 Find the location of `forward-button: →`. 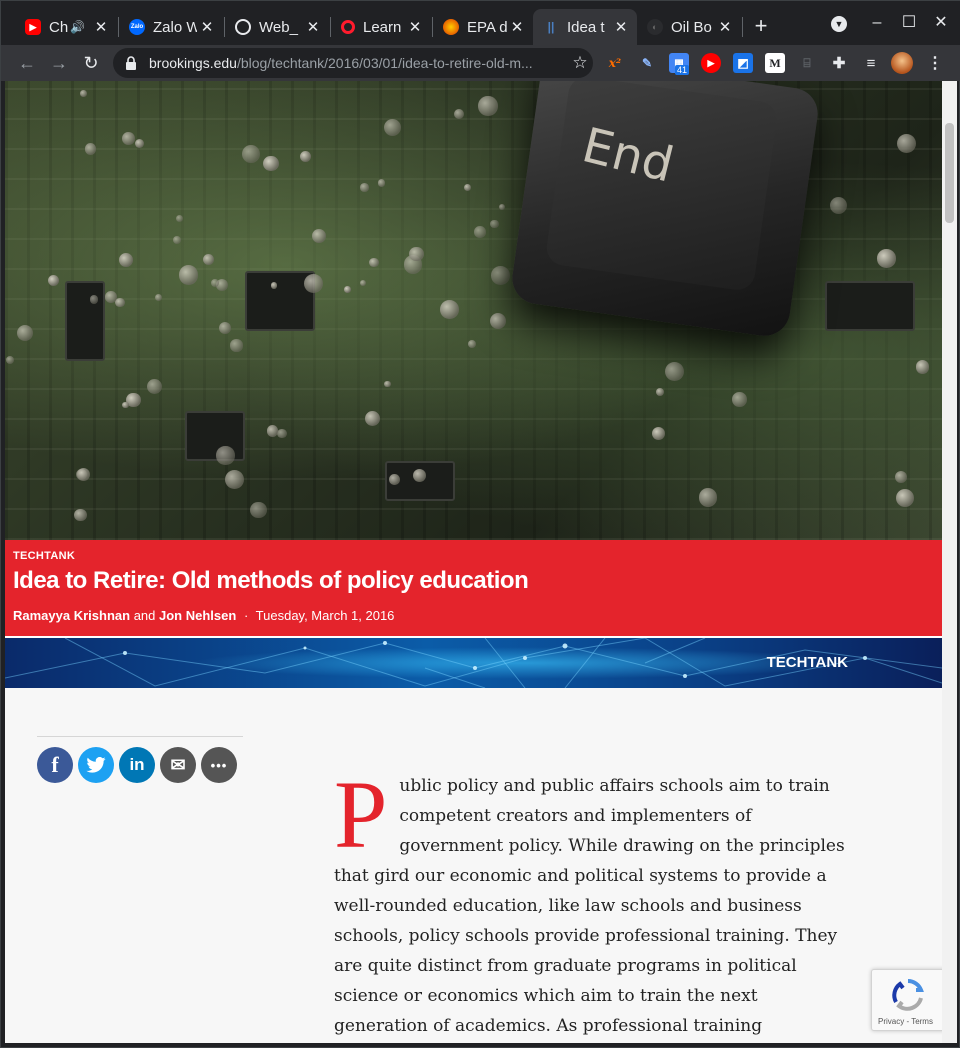

forward-button: → is located at coordinates (59, 63).